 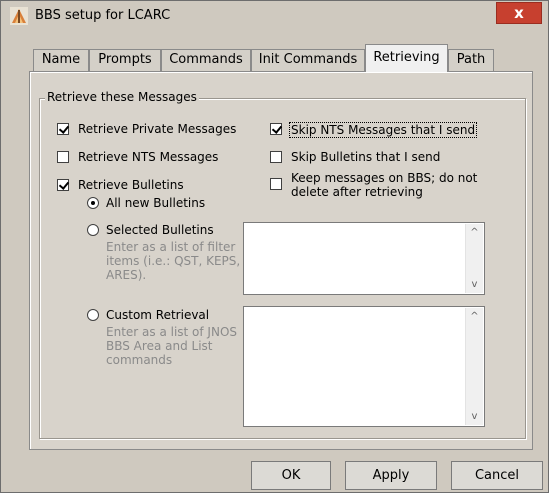 I want to click on selected-hint-line2: items (i.e.: QST, KEPS,, so click(x=173, y=261).